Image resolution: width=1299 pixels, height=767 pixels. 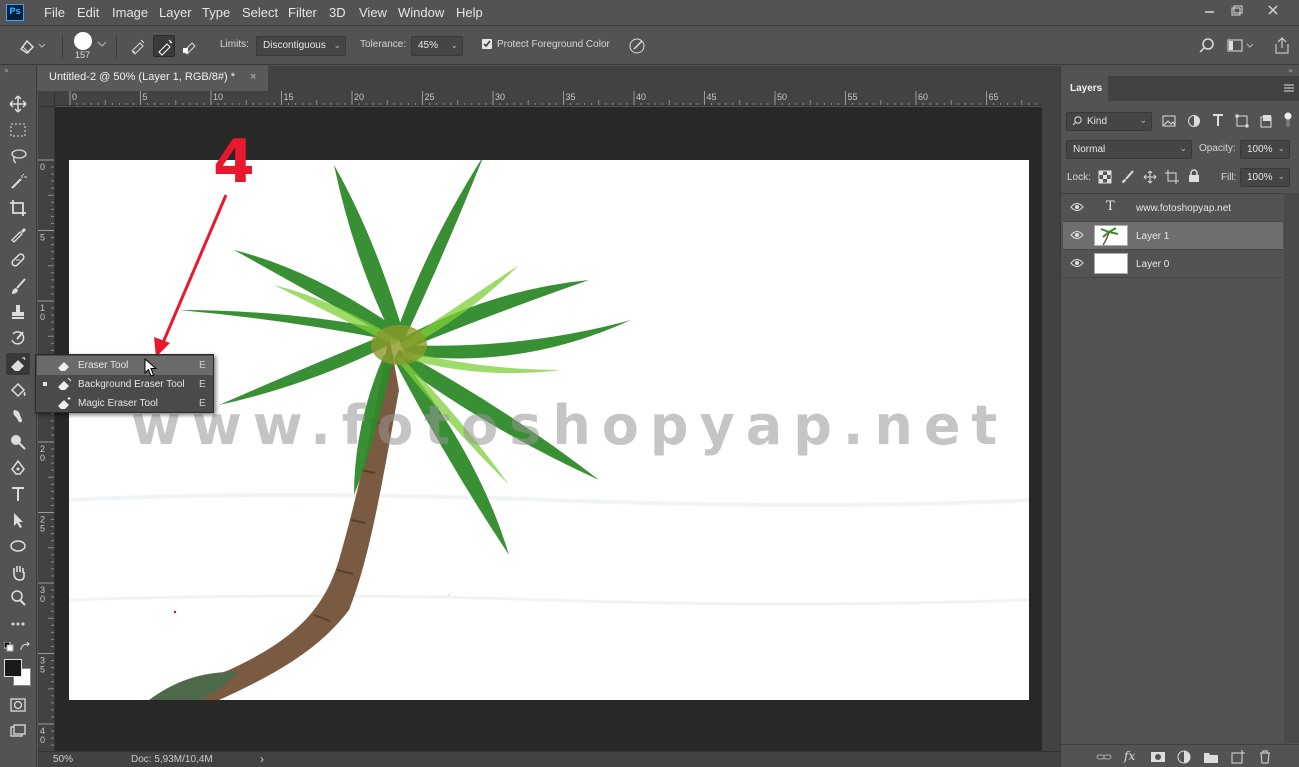 I want to click on lock-artboard-icon, so click(x=1172, y=177).